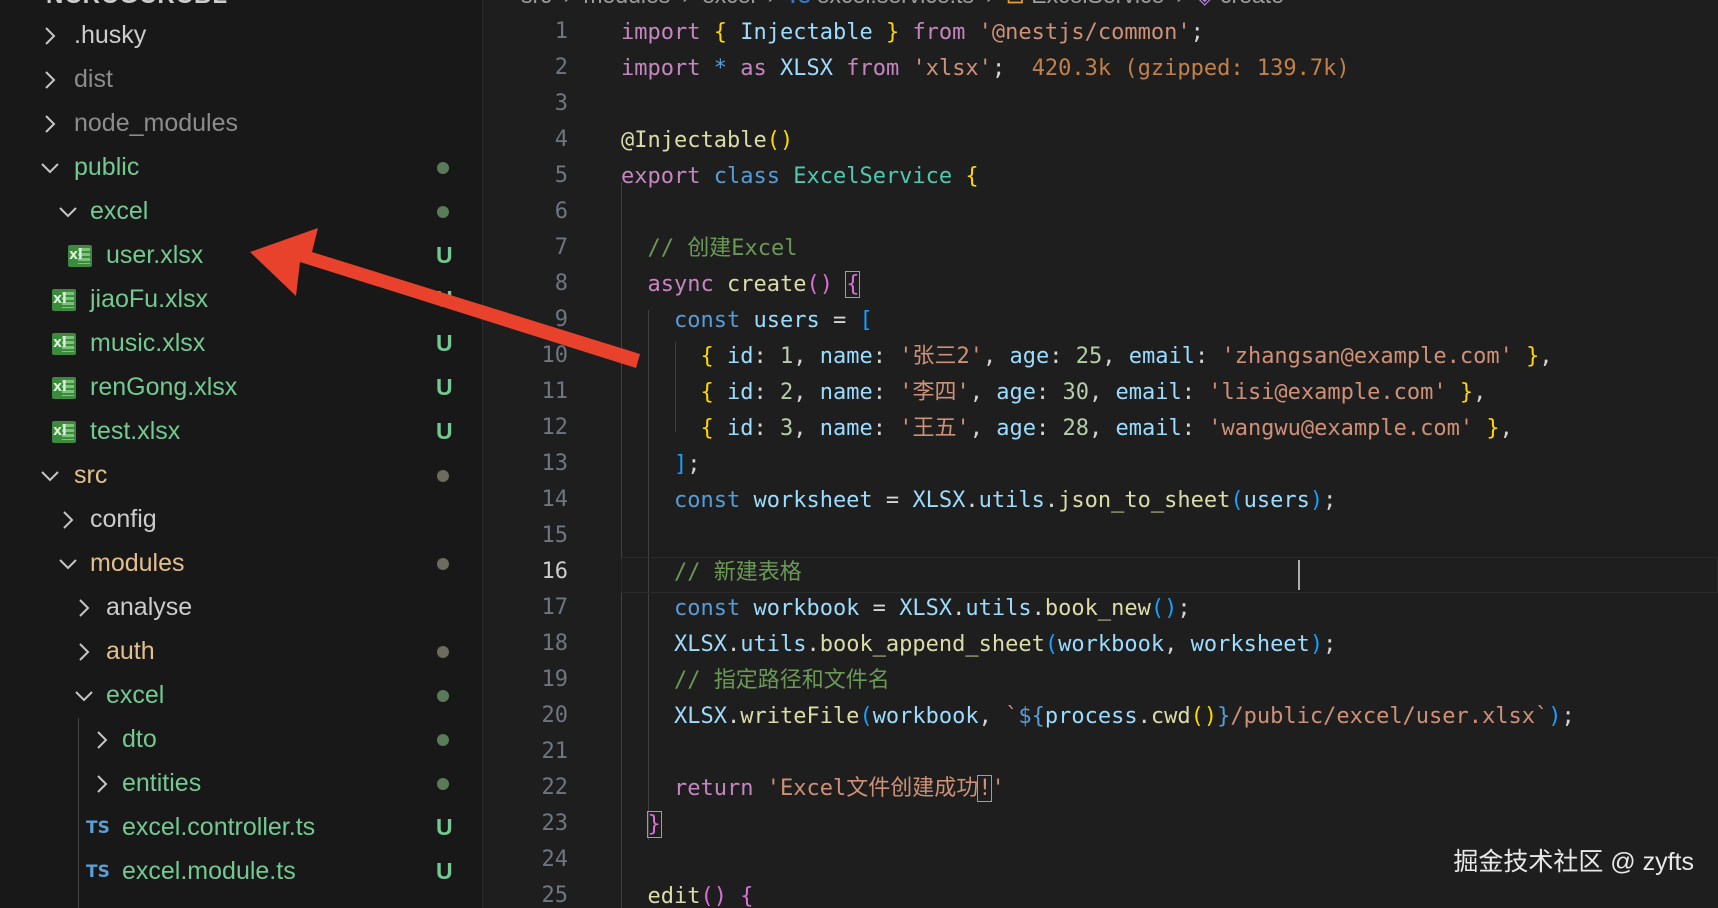 This screenshot has width=1718, height=908. What do you see at coordinates (93, 79) in the screenshot?
I see `tree-item-label: dist` at bounding box center [93, 79].